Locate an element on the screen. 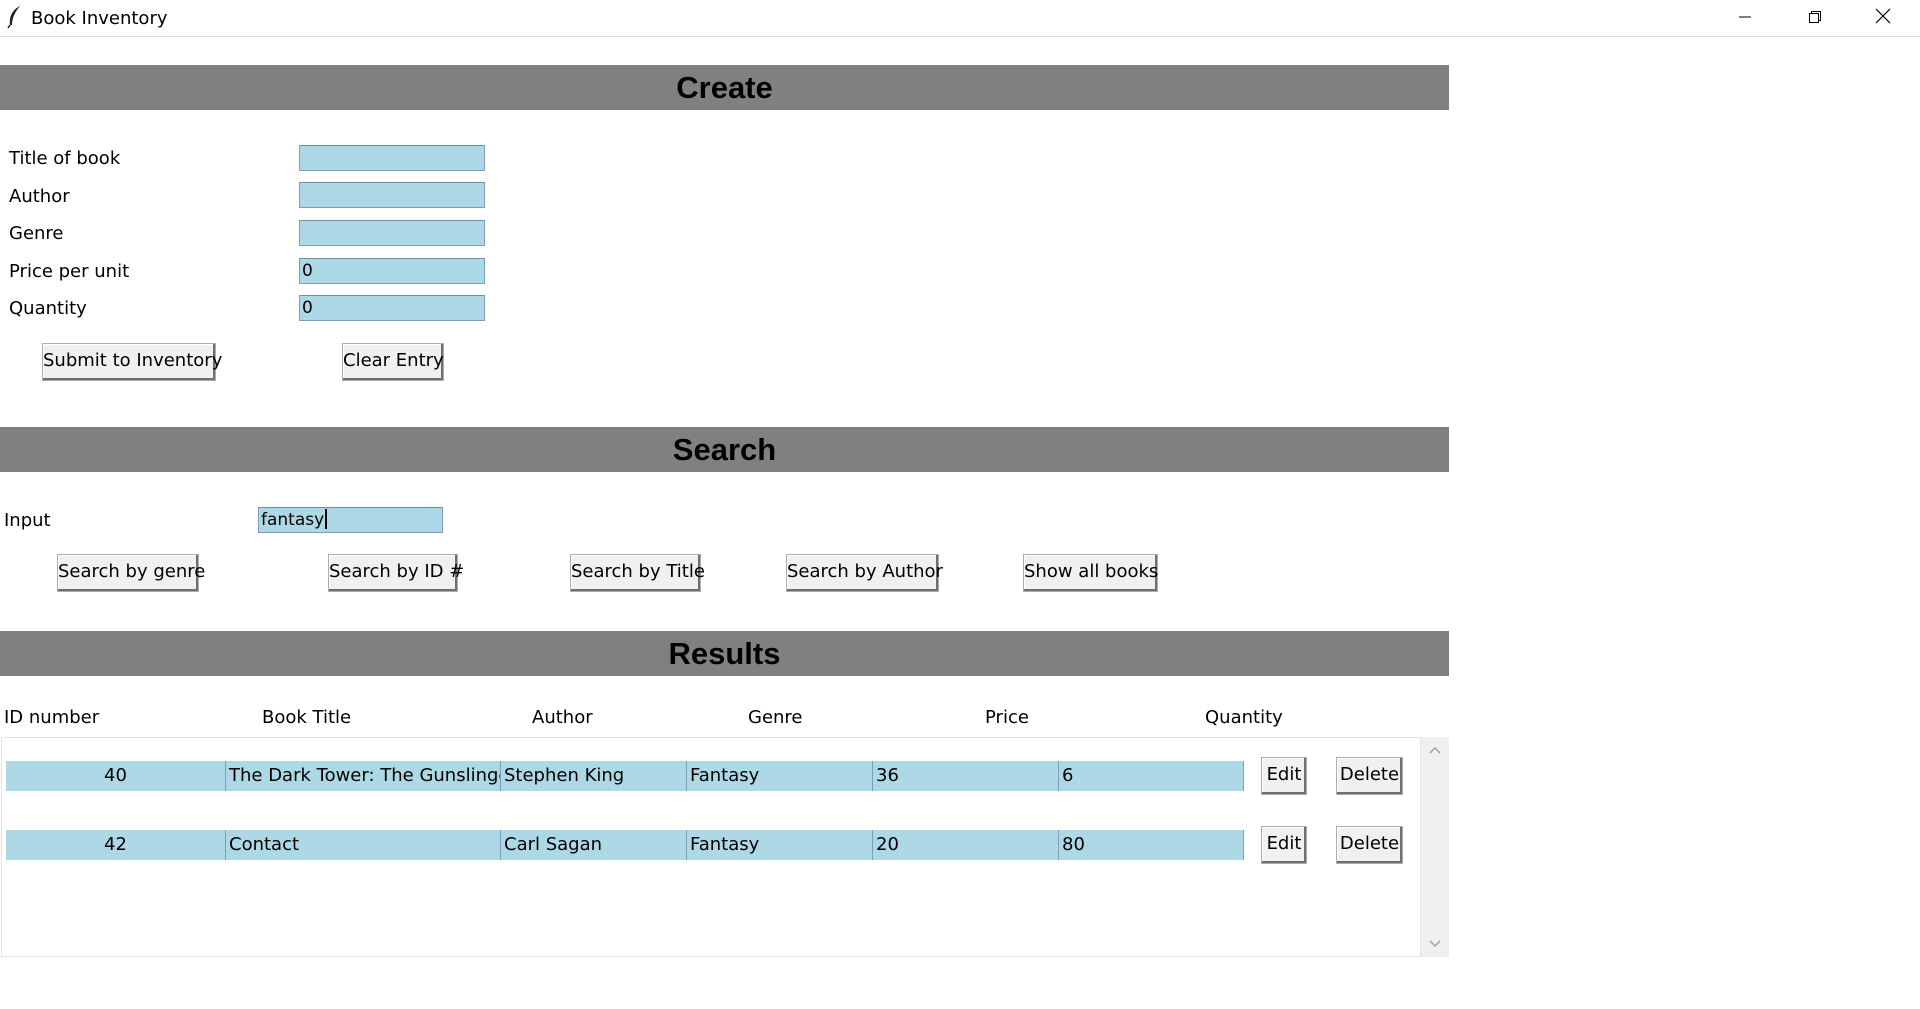 The image size is (1920, 1009). quantity-input: 0 is located at coordinates (392, 308).